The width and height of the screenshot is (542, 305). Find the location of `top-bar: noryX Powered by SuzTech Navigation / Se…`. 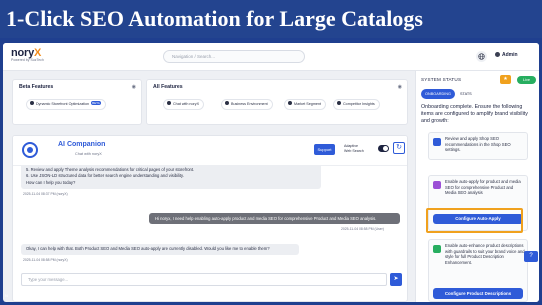

top-bar: noryX Powered by SuzTech Navigation / Se… is located at coordinates (271, 57).